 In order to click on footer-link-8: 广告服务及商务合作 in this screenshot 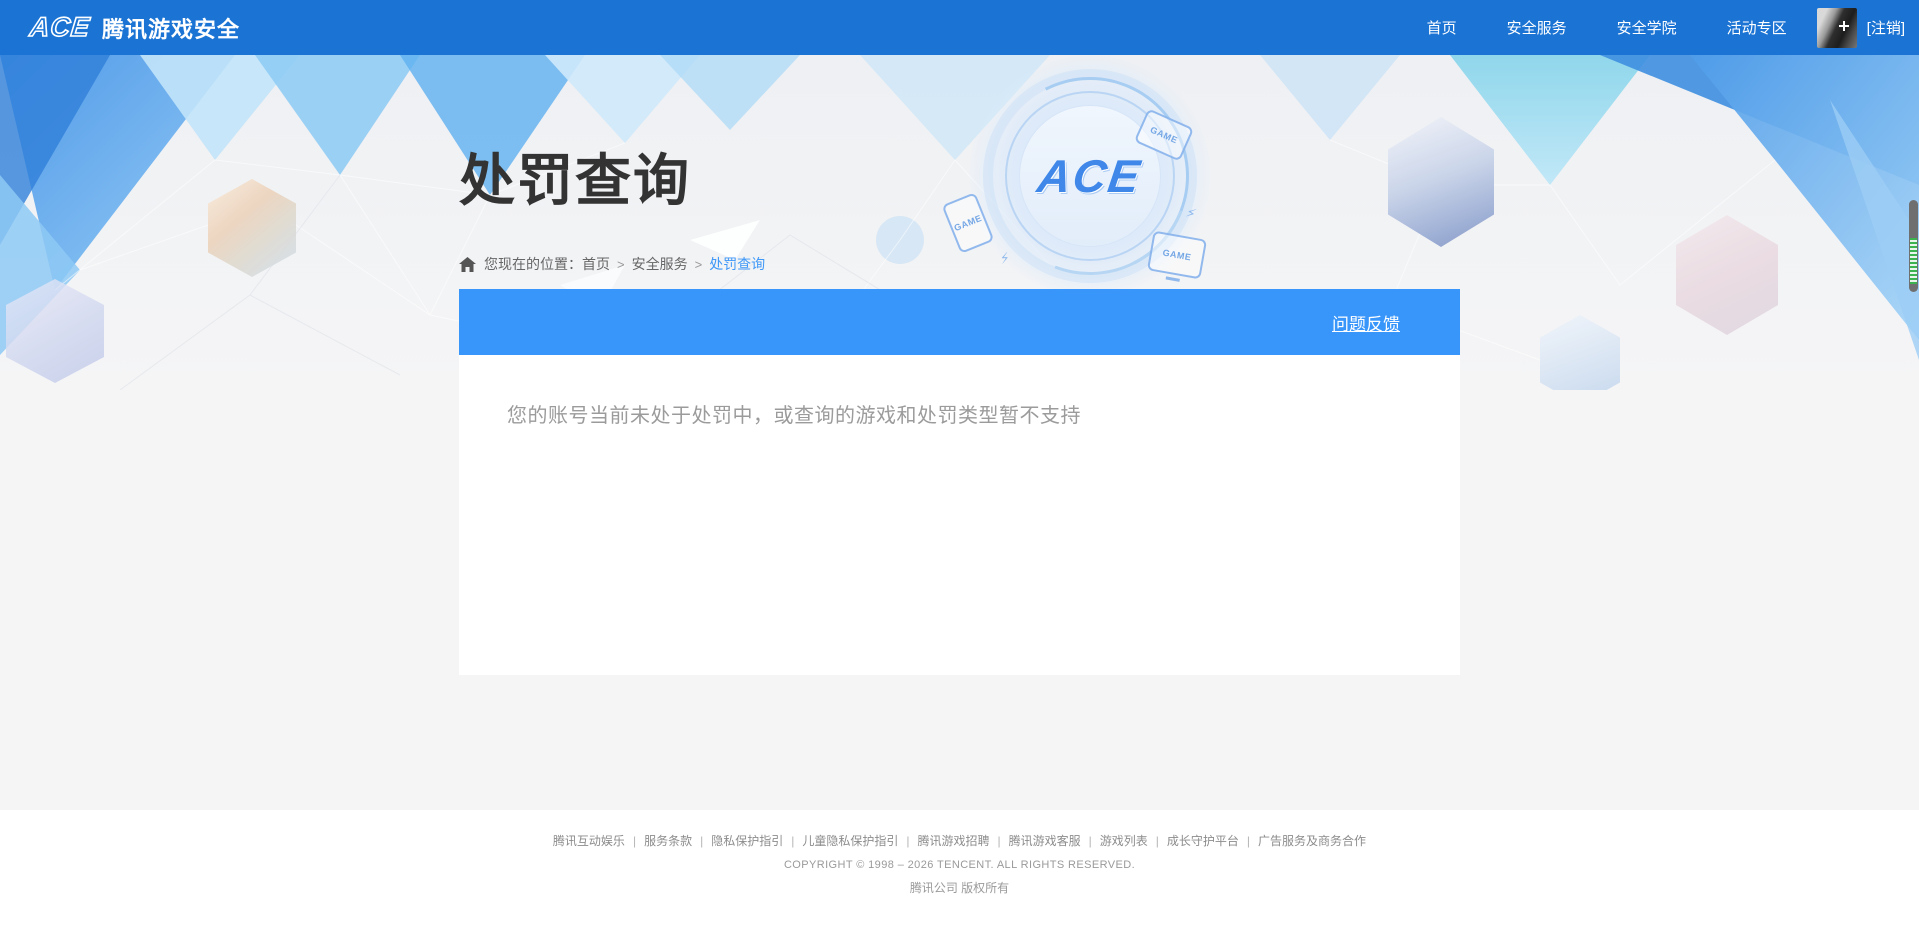, I will do `click(1312, 840)`.